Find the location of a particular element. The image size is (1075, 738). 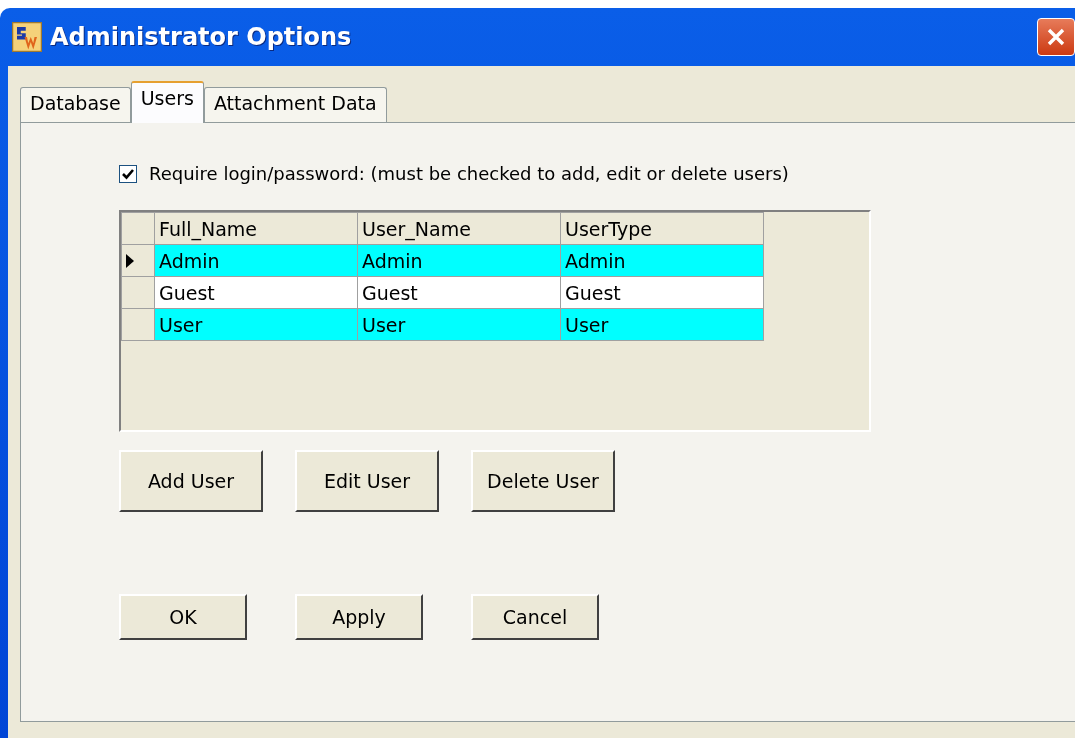

button: Edit User is located at coordinates (367, 481).